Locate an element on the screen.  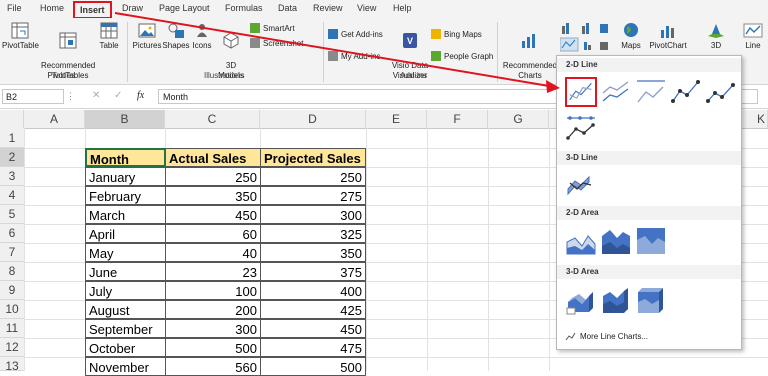
row-header: 9 is located at coordinates (12, 290).